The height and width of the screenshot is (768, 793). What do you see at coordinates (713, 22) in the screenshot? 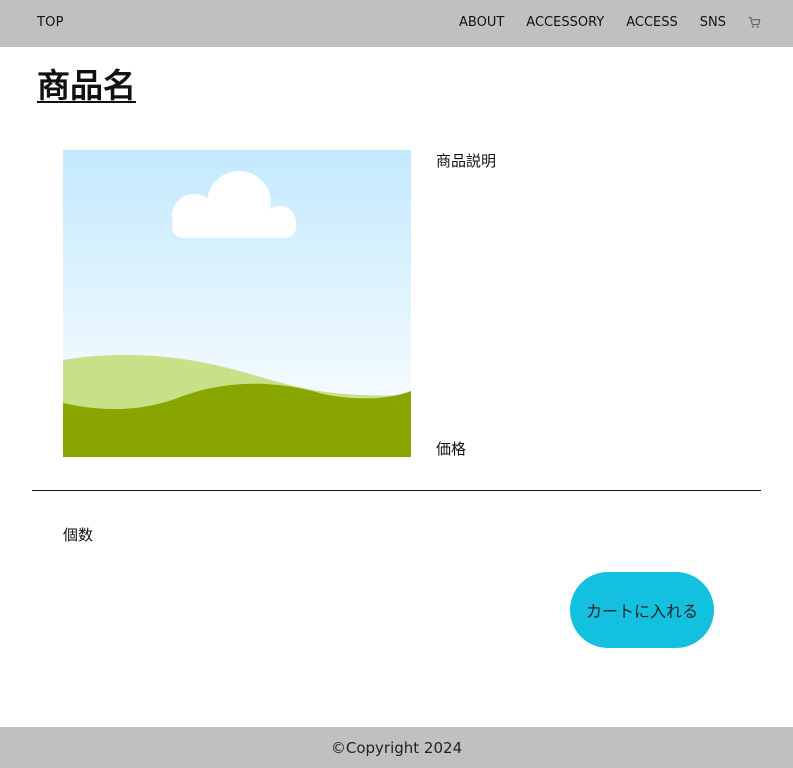
I see `nav-item-sns: SNS` at bounding box center [713, 22].